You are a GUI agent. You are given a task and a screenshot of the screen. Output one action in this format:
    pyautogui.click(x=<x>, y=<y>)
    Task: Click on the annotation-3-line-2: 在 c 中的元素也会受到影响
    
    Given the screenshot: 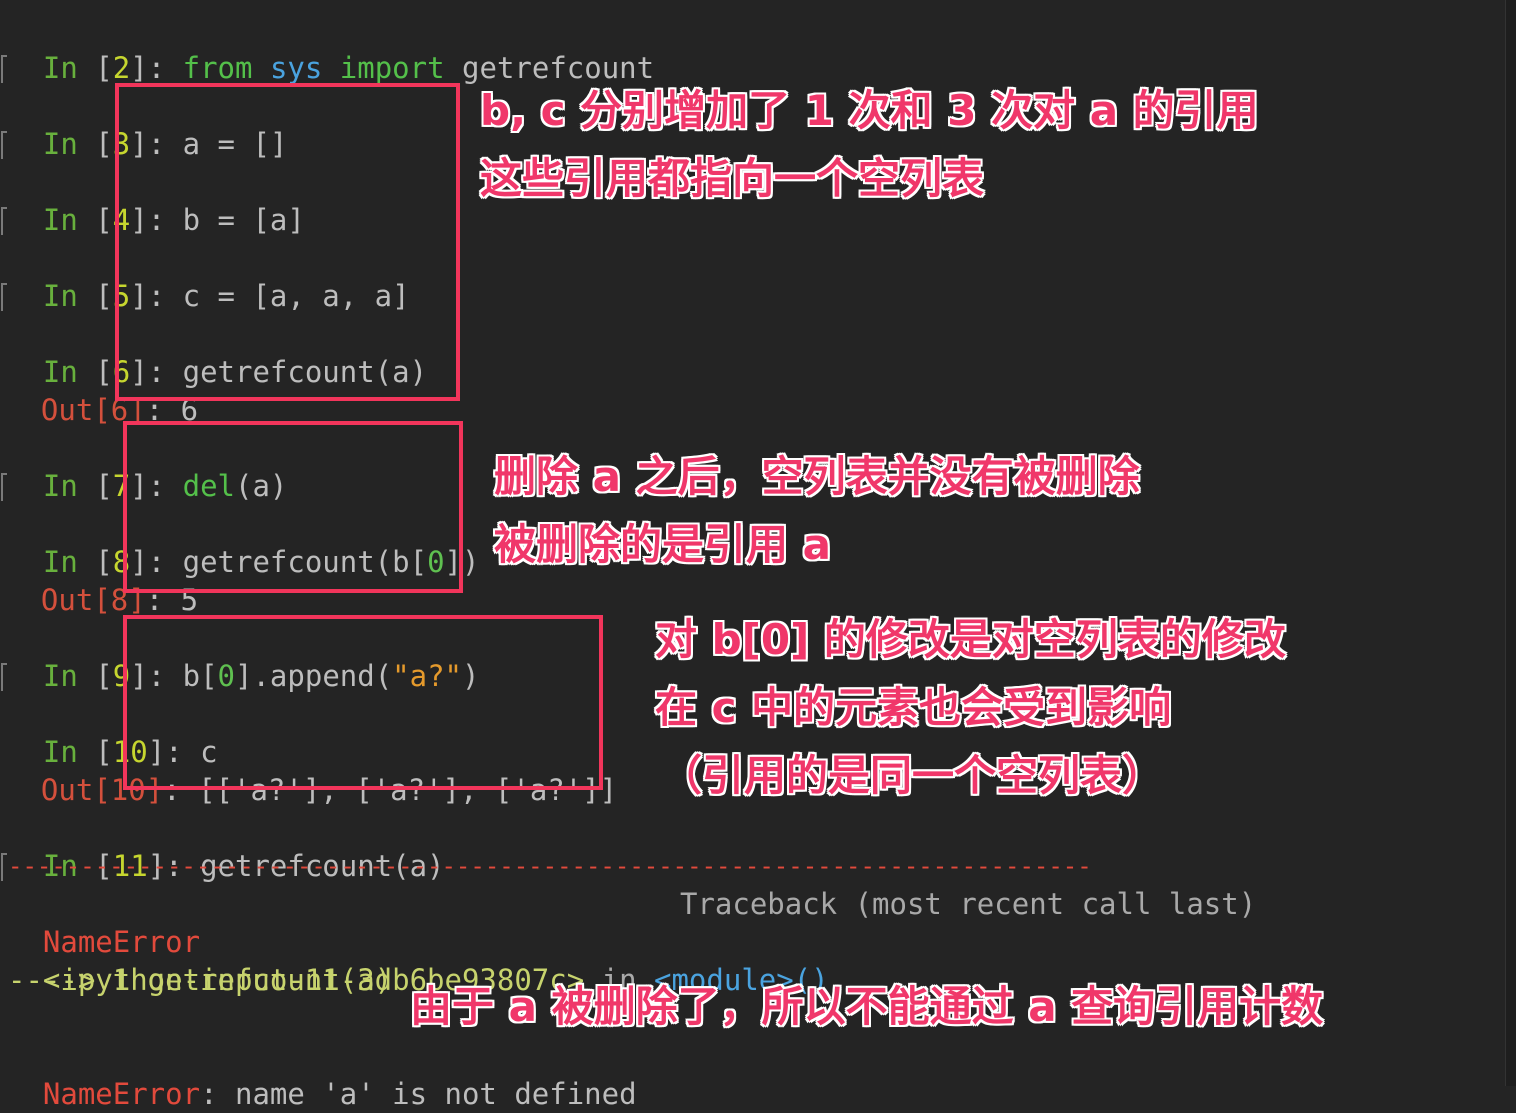 What is the action you would take?
    pyautogui.click(x=913, y=707)
    